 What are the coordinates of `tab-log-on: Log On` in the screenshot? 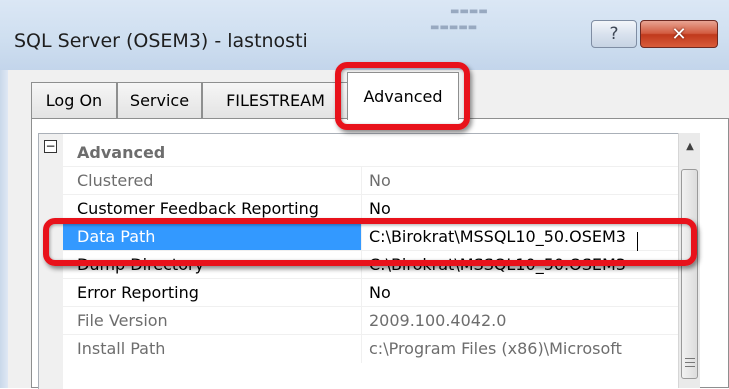 It's located at (74, 100).